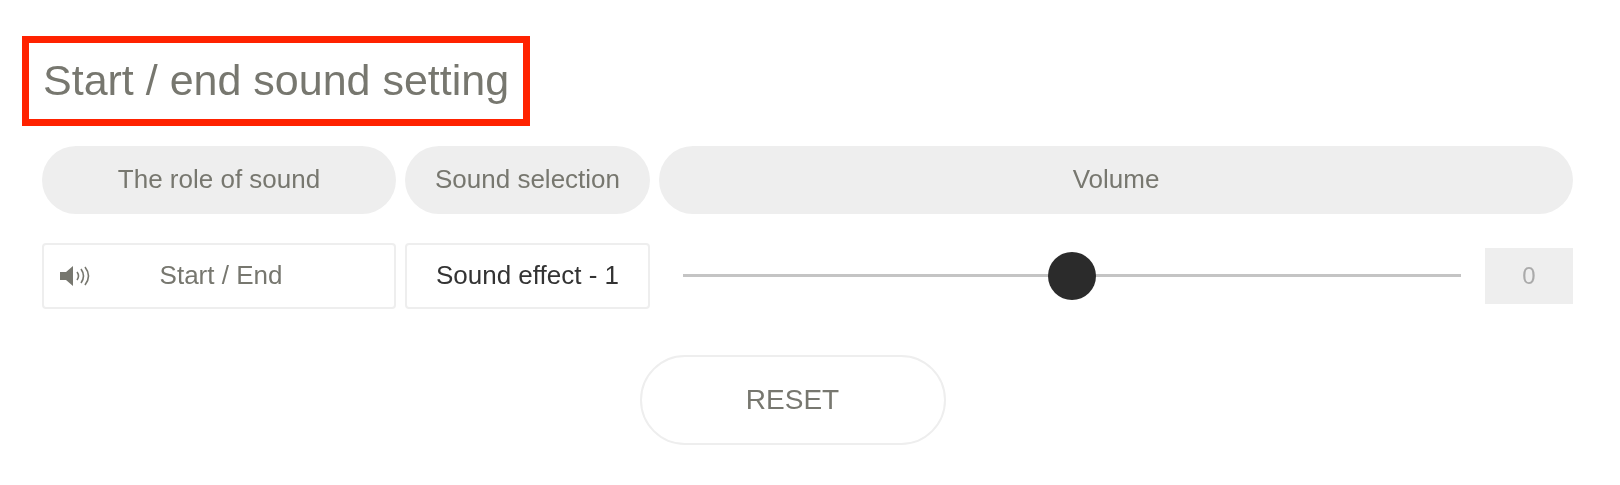 The image size is (1620, 485). Describe the element at coordinates (276, 81) in the screenshot. I see `page-title: Start / end sound setting` at that location.